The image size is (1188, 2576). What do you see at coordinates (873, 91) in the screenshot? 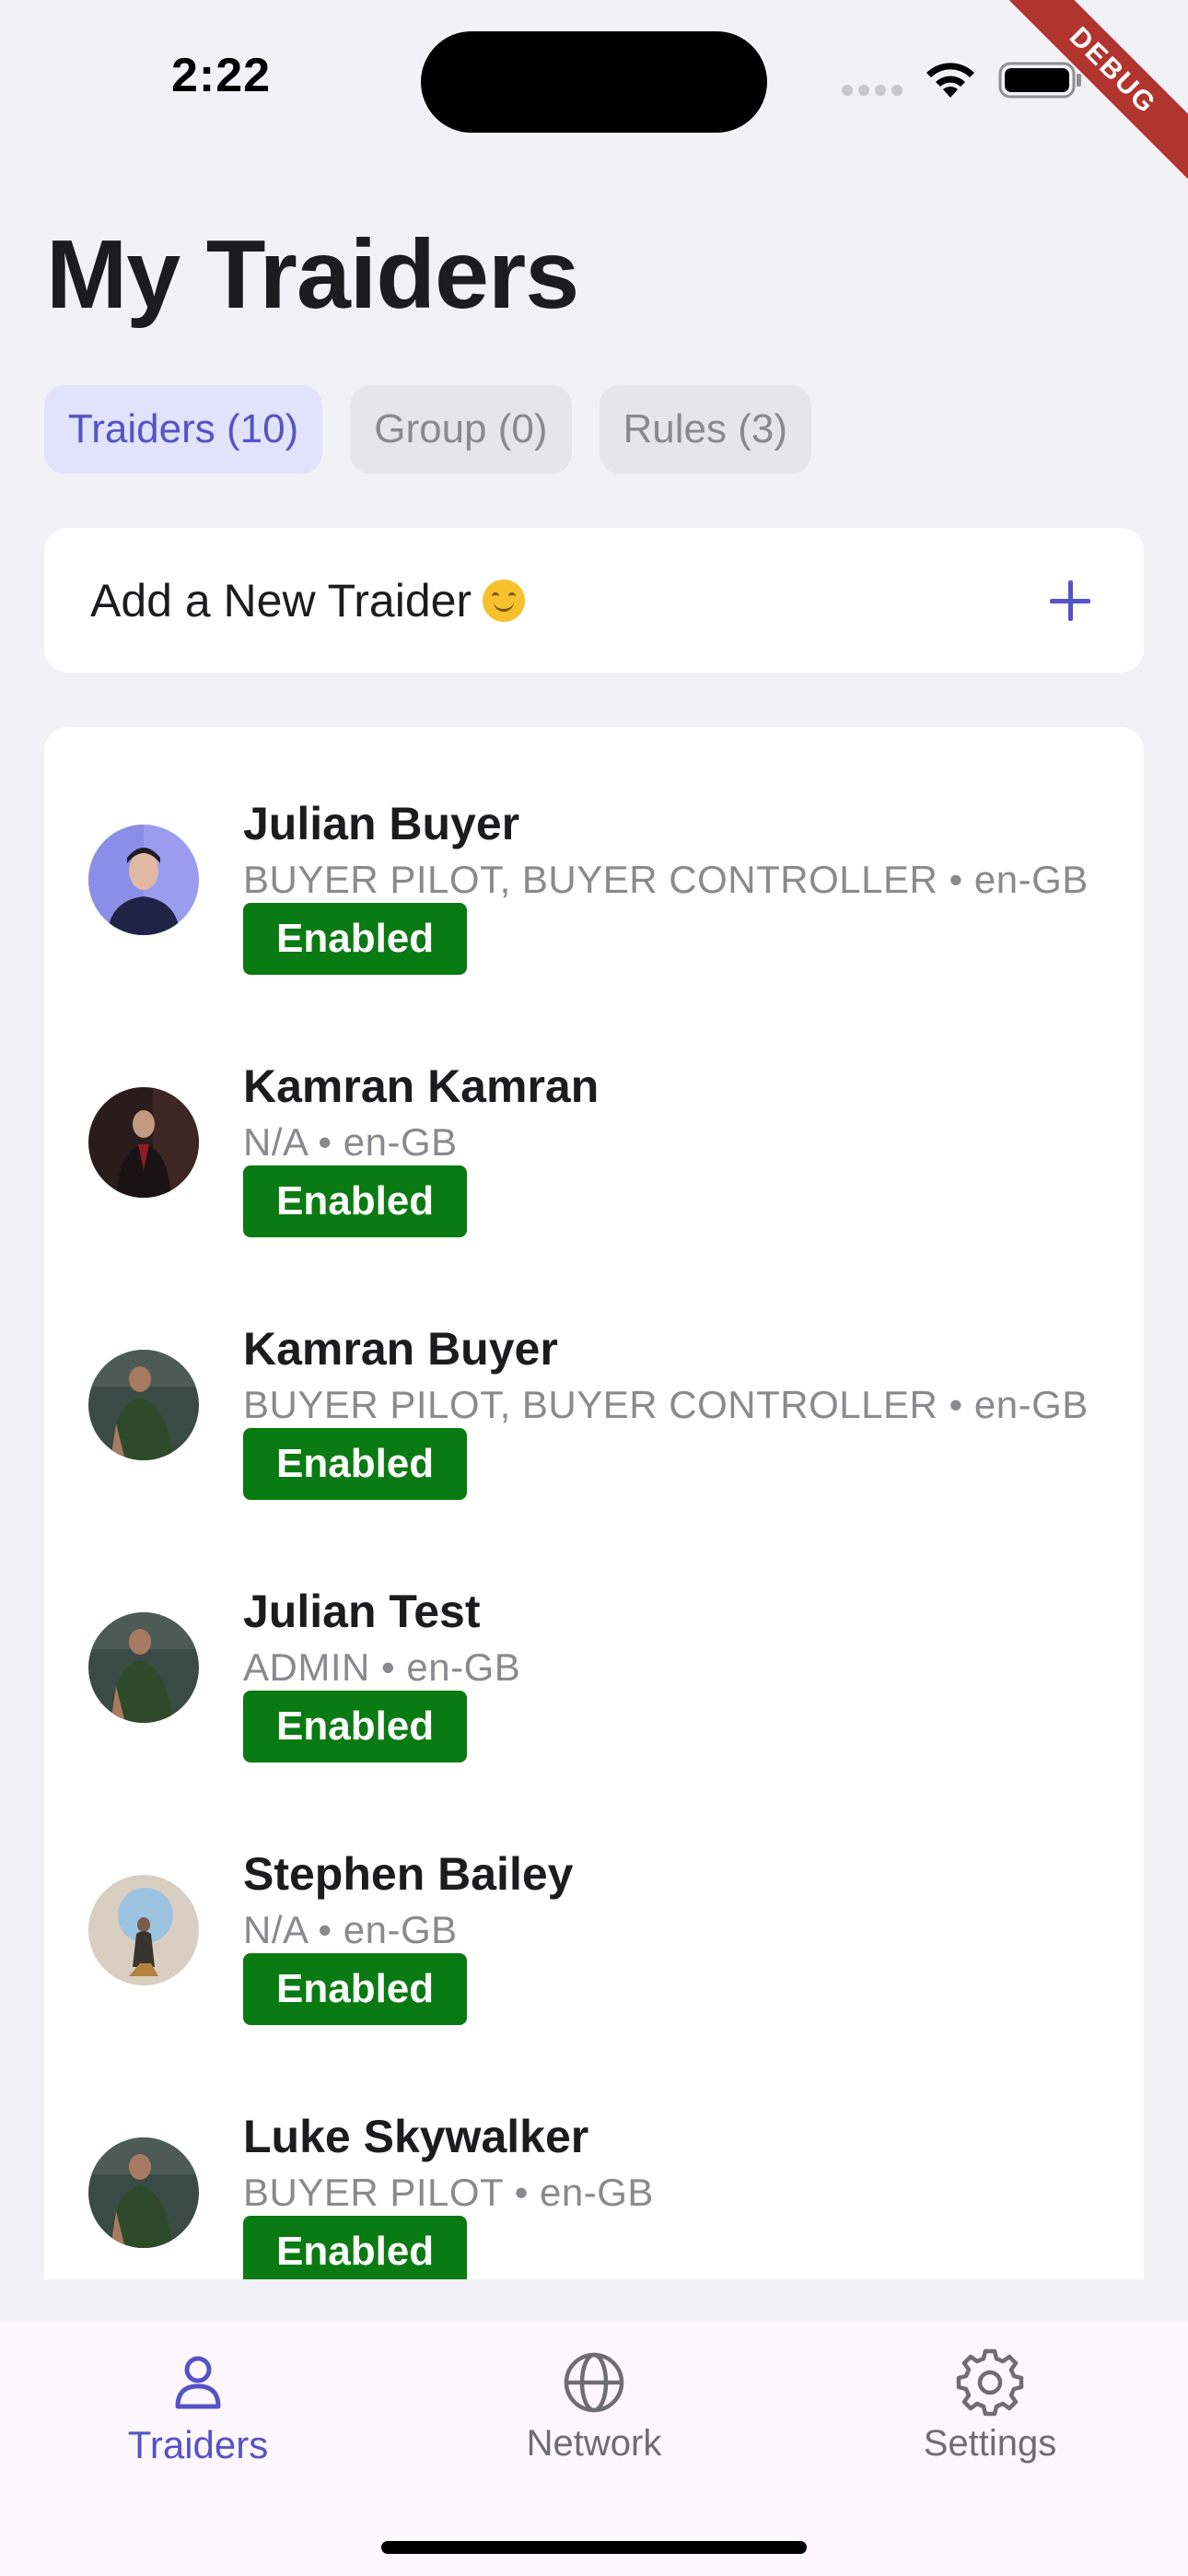
I see `cellular-signal-icon` at bounding box center [873, 91].